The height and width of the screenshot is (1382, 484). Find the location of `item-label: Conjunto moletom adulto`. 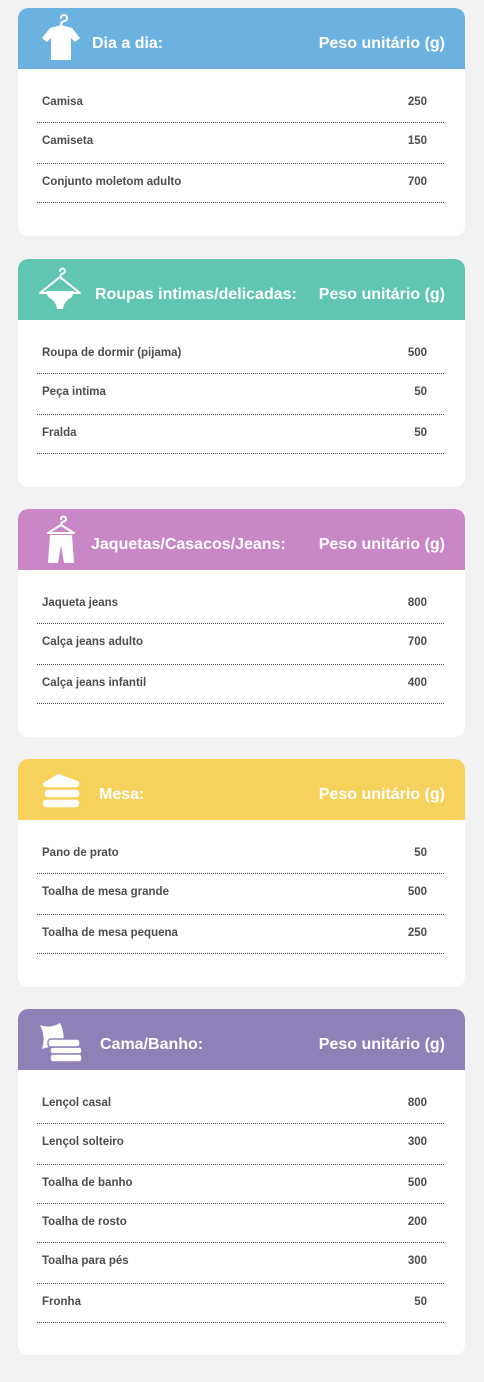

item-label: Conjunto moletom adulto is located at coordinates (112, 182).